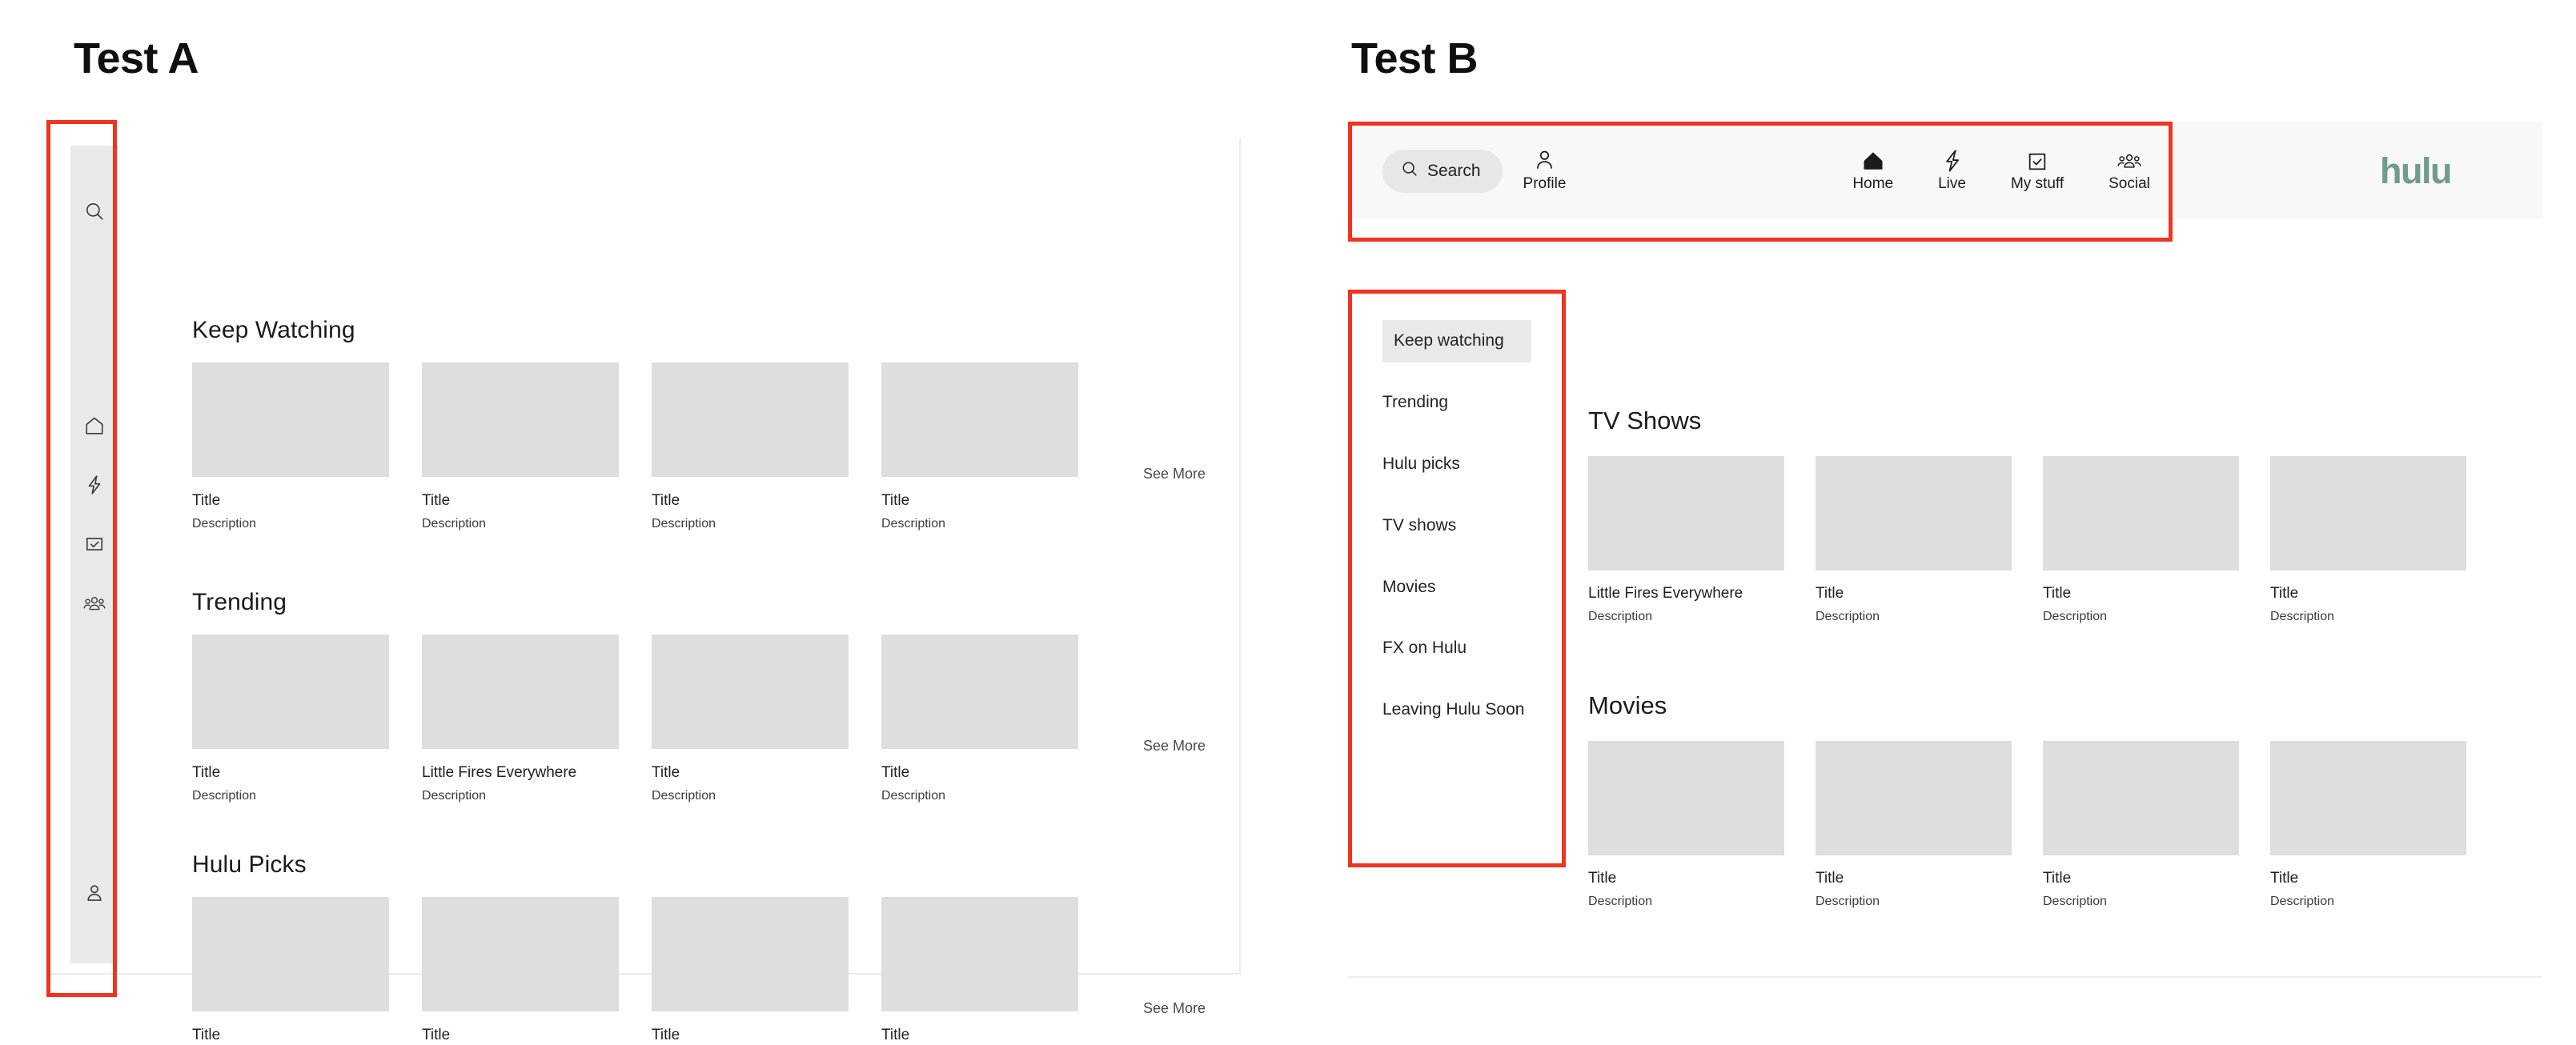 This screenshot has width=2576, height=1045. Describe the element at coordinates (249, 864) in the screenshot. I see `section-heading: Hulu Picks` at that location.